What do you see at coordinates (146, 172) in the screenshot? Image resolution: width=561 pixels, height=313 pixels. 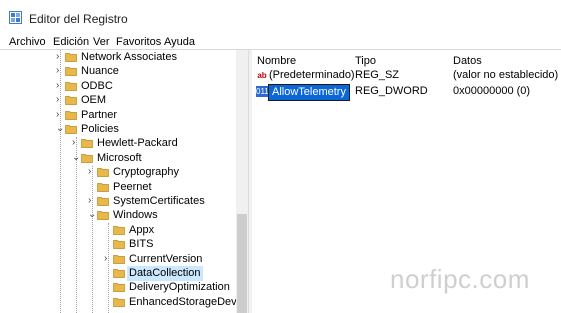 I see `tree-node-label: Cryptography` at bounding box center [146, 172].